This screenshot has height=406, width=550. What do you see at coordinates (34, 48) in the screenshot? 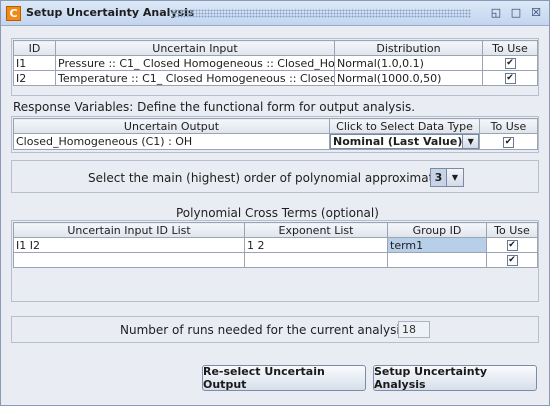
I see `header-id: ID` at bounding box center [34, 48].